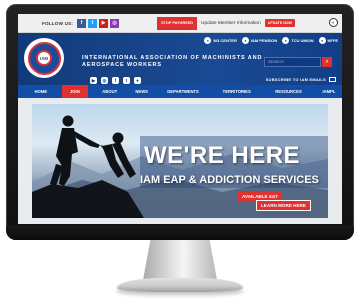 Image resolution: width=360 pixels, height=299 pixels. Describe the element at coordinates (74, 91) in the screenshot. I see `nav-item-join: JOIN` at that location.